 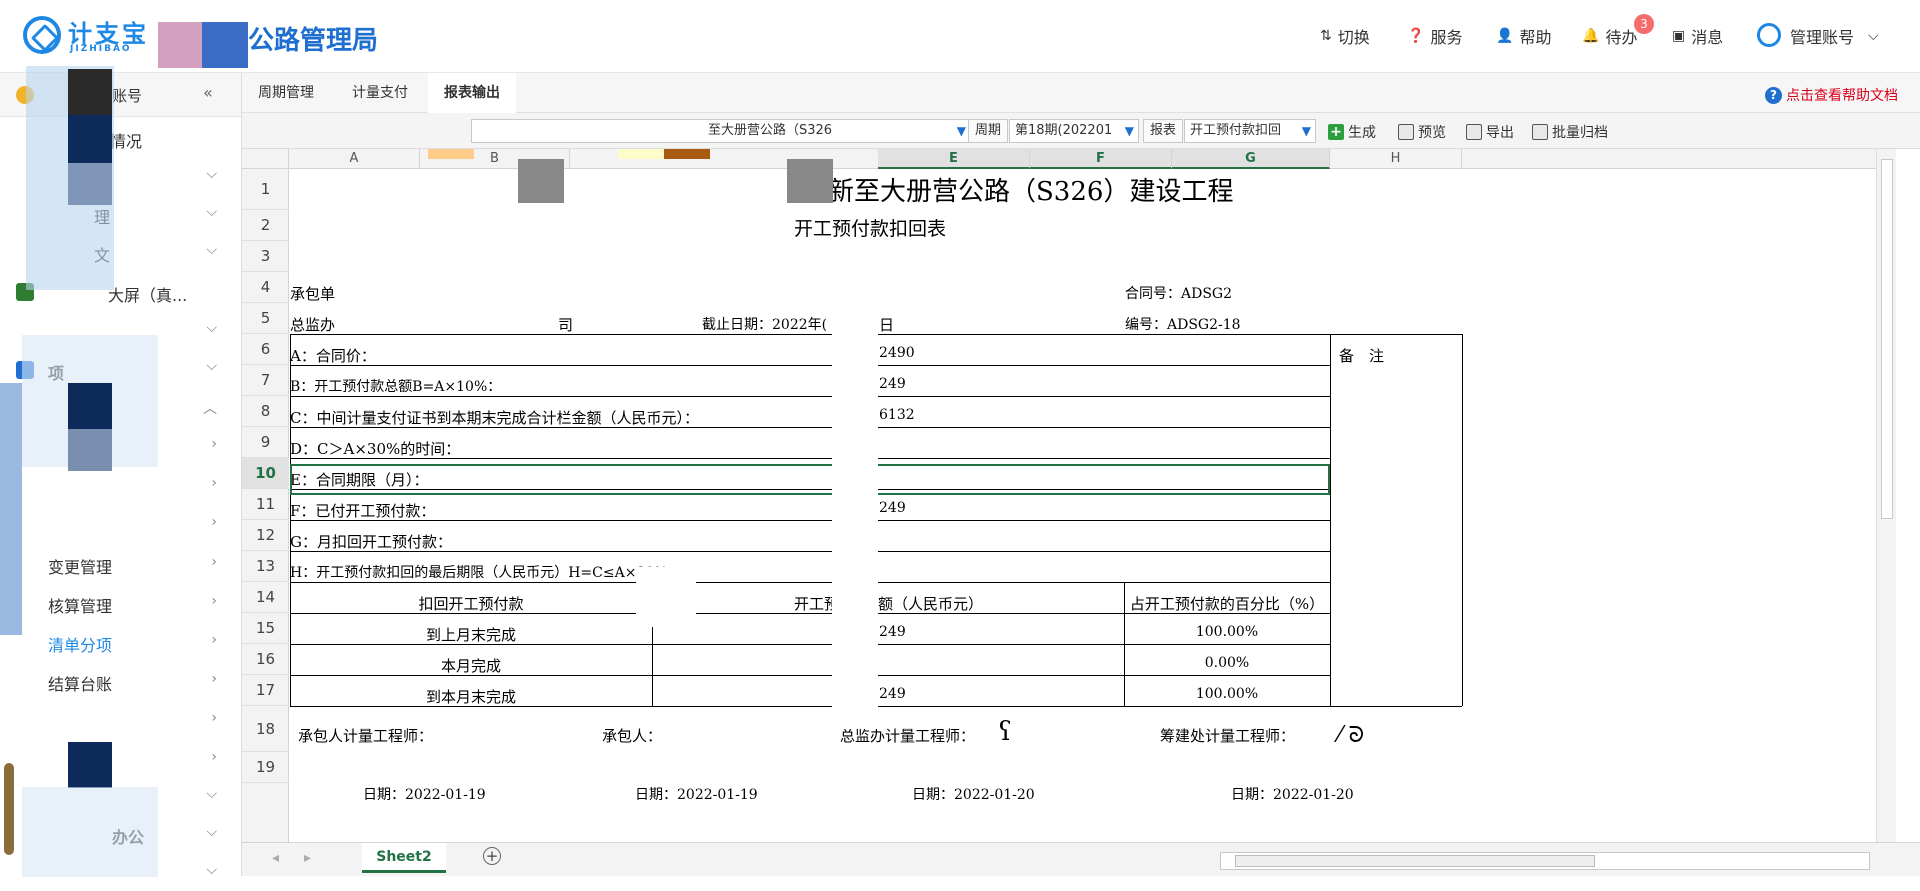 What do you see at coordinates (1834, 36) in the screenshot?
I see `account-menu: 管理账号 ⌵` at bounding box center [1834, 36].